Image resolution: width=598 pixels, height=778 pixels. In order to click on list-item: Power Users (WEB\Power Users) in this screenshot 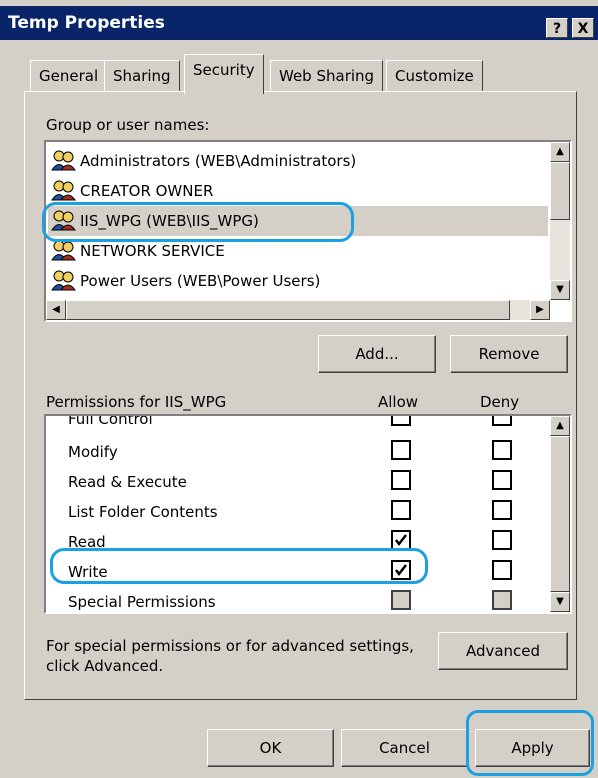, I will do `click(185, 281)`.